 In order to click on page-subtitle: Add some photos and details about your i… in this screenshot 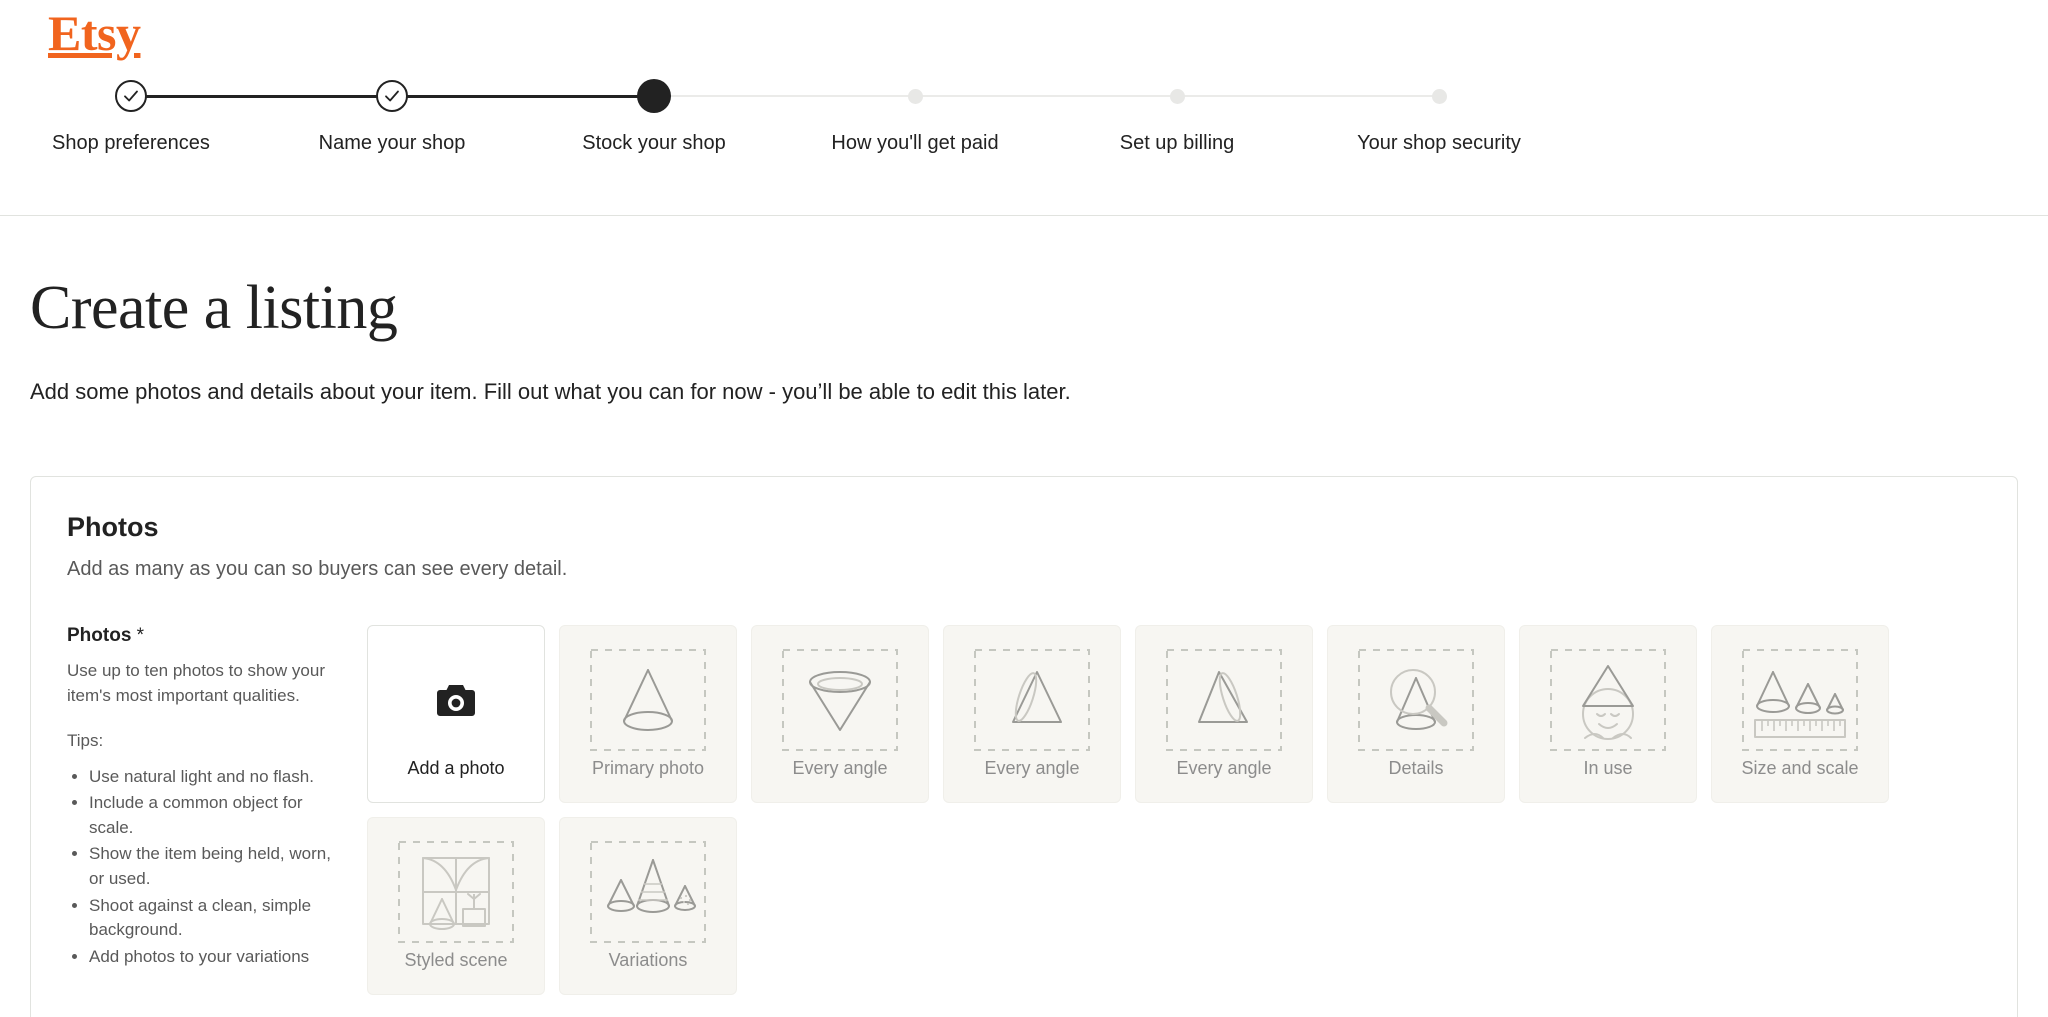, I will do `click(550, 392)`.